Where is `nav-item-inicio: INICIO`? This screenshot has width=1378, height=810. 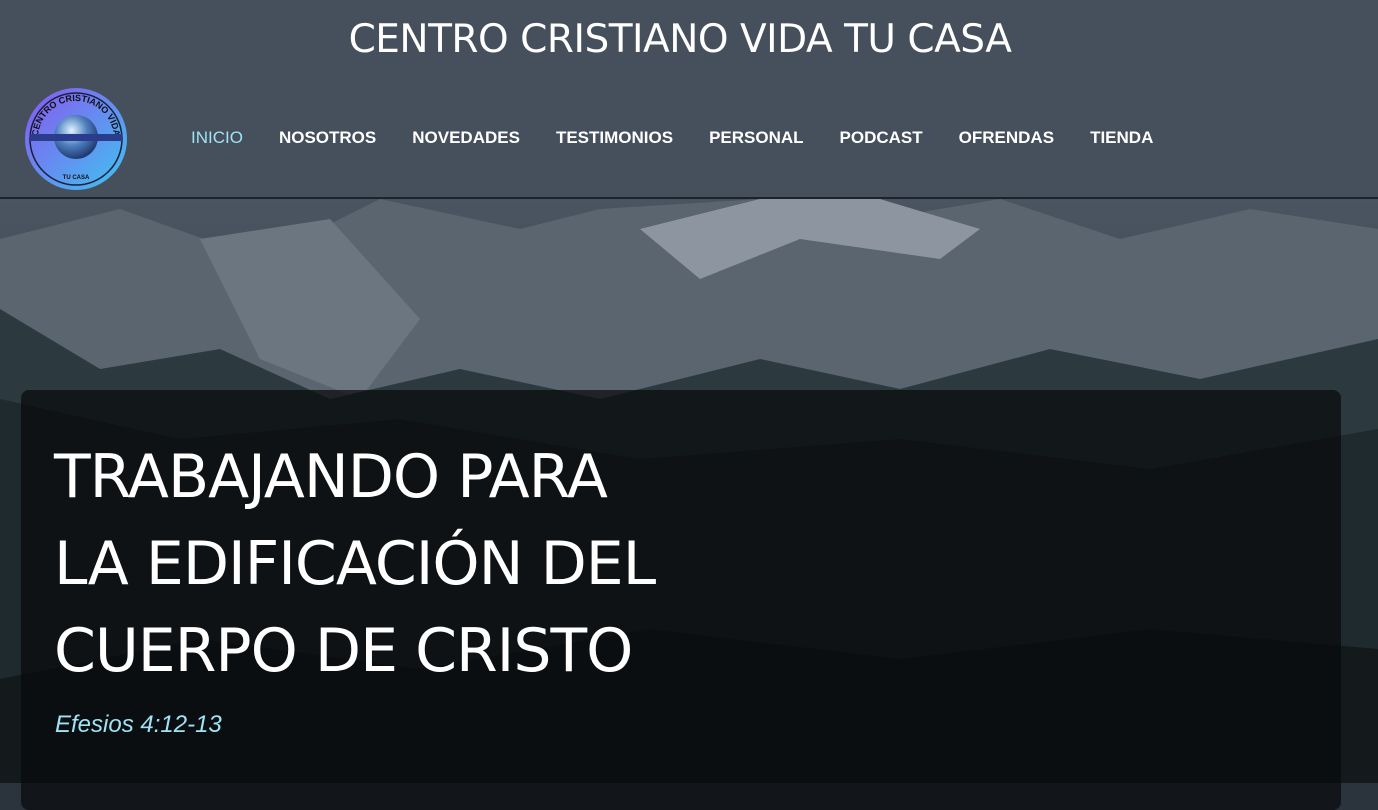
nav-item-inicio: INICIO is located at coordinates (217, 138).